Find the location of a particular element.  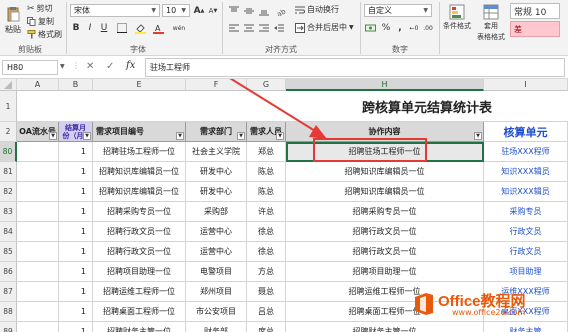

insert-function-icon: fx is located at coordinates (130, 65).